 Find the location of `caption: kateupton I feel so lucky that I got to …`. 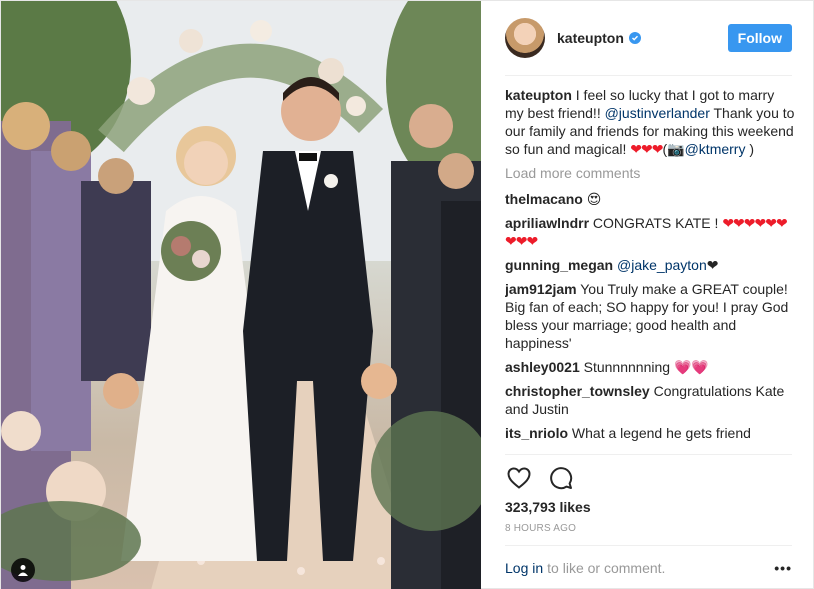

caption: kateupton I feel so lucky that I got to … is located at coordinates (650, 122).